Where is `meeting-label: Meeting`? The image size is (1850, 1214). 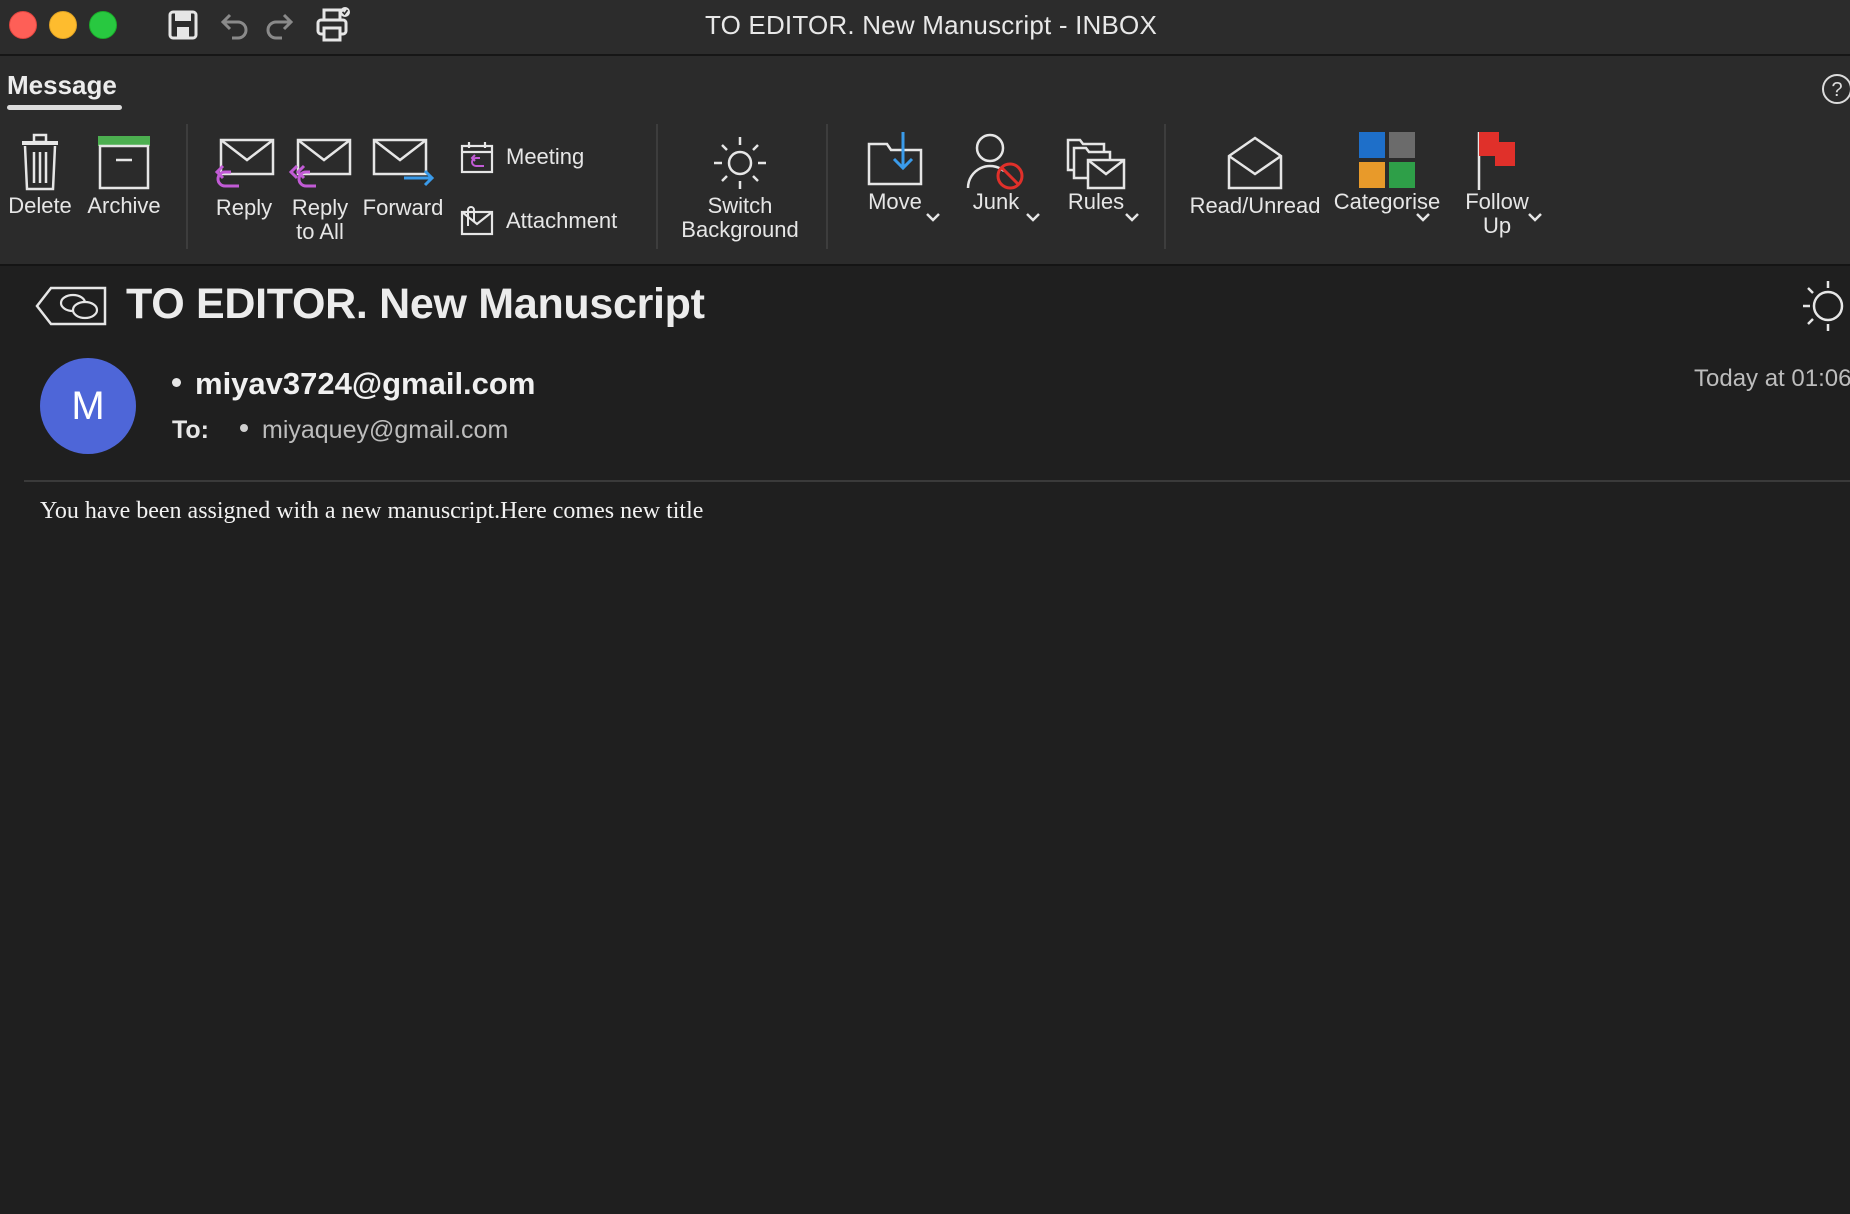 meeting-label: Meeting is located at coordinates (545, 156).